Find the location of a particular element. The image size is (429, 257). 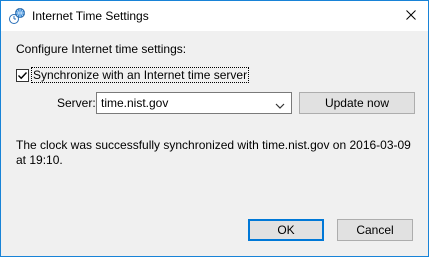

settings-heading: Configure Internet time settings: is located at coordinates (101, 49).